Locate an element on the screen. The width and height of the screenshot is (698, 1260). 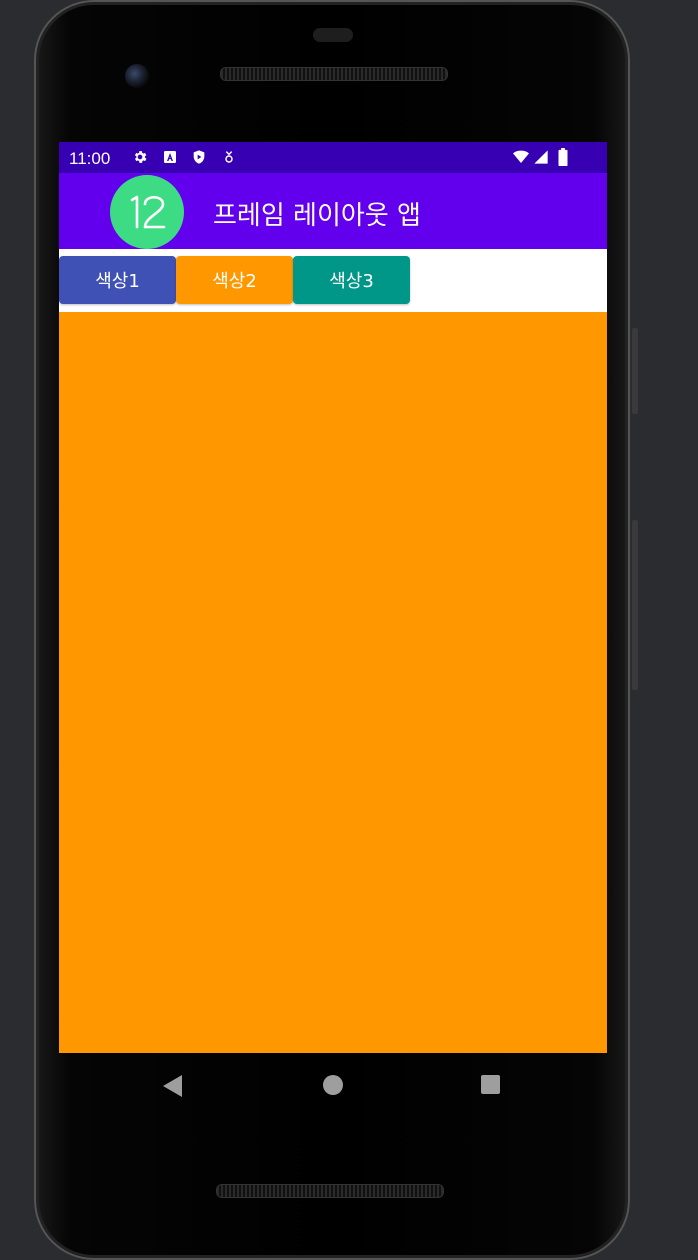
text-a-icon is located at coordinates (170, 157).